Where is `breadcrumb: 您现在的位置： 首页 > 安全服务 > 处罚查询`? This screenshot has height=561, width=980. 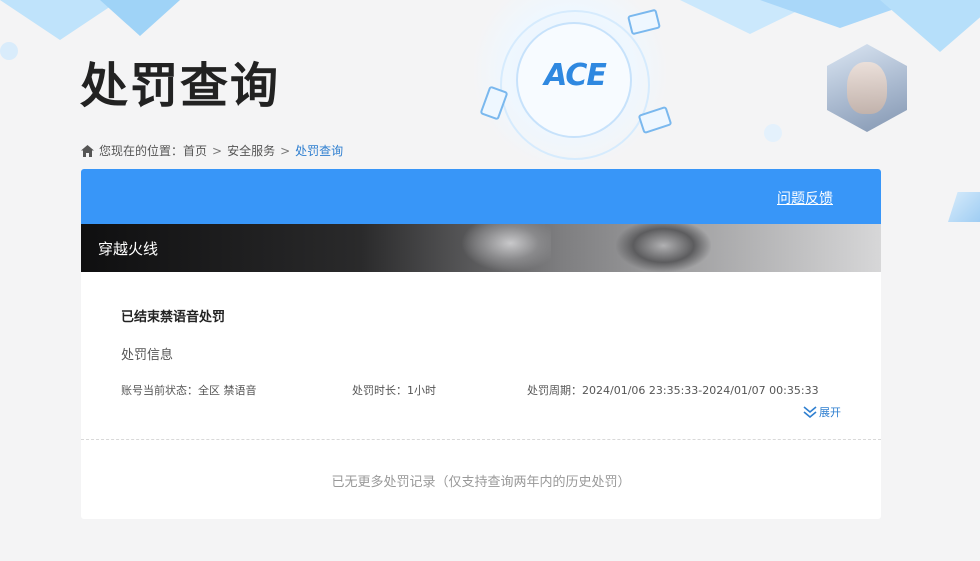
breadcrumb: 您现在的位置： 首页 > 安全服务 > 处罚查询 is located at coordinates (212, 150).